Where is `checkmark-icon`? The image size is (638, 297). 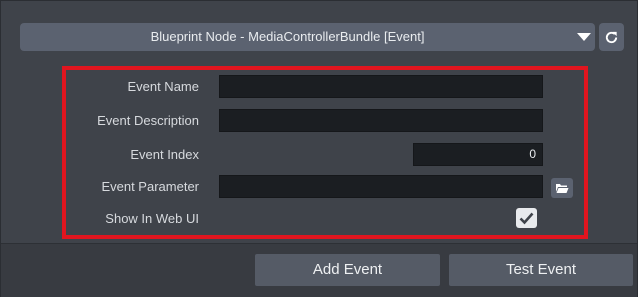 checkmark-icon is located at coordinates (526, 218).